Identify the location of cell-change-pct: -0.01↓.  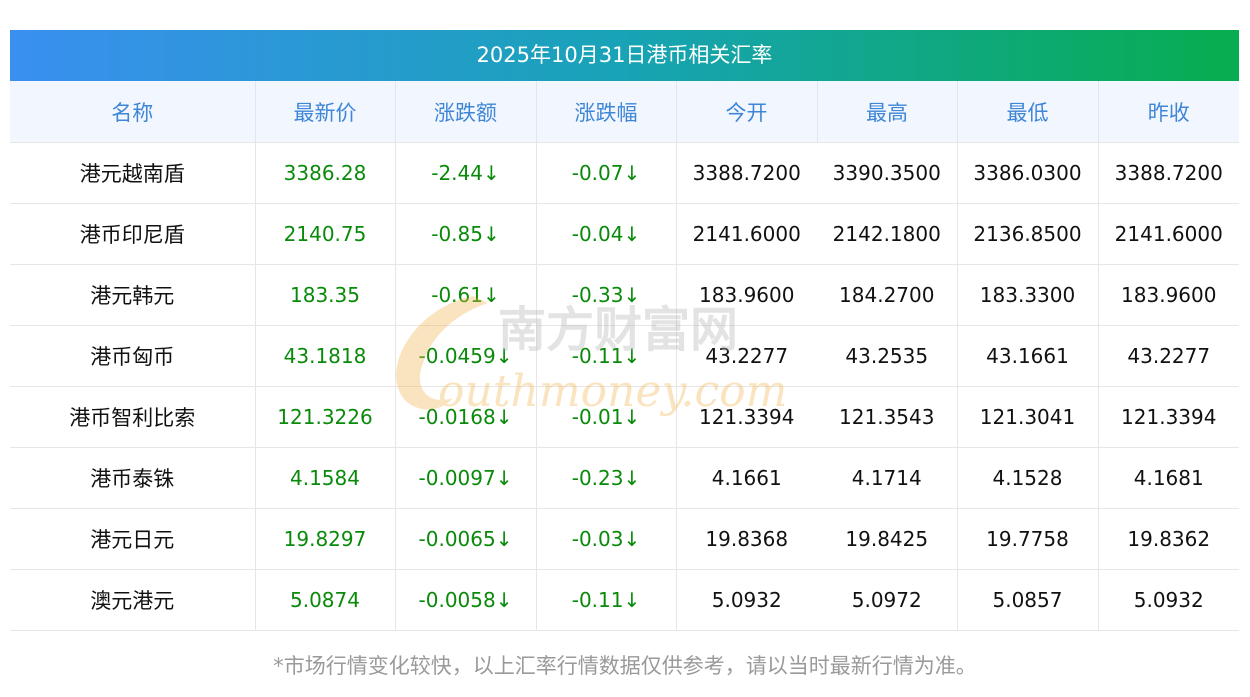
(605, 417).